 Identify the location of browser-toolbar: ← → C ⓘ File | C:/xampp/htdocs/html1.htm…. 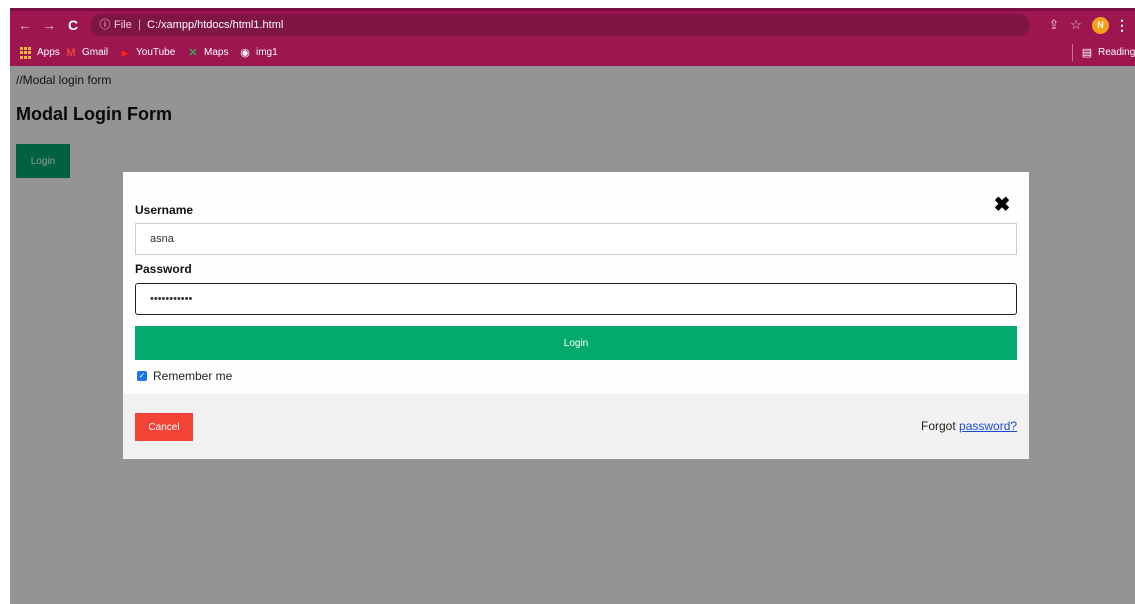
(572, 25).